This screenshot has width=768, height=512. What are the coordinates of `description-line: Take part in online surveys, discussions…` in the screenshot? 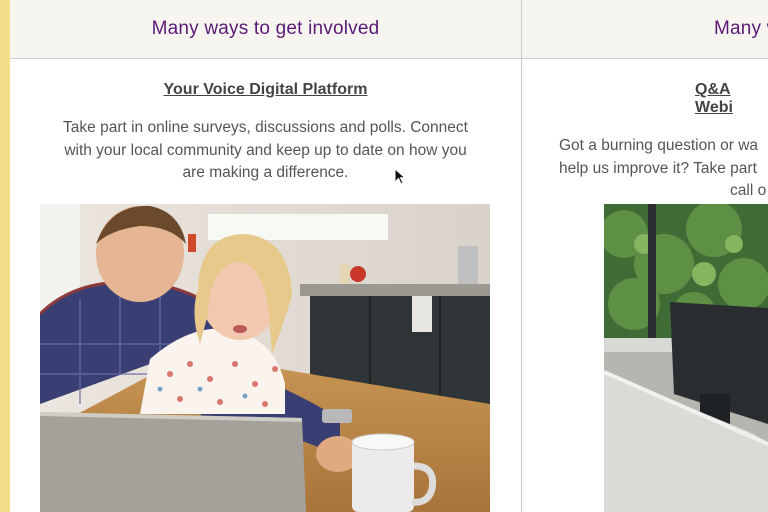 It's located at (265, 127).